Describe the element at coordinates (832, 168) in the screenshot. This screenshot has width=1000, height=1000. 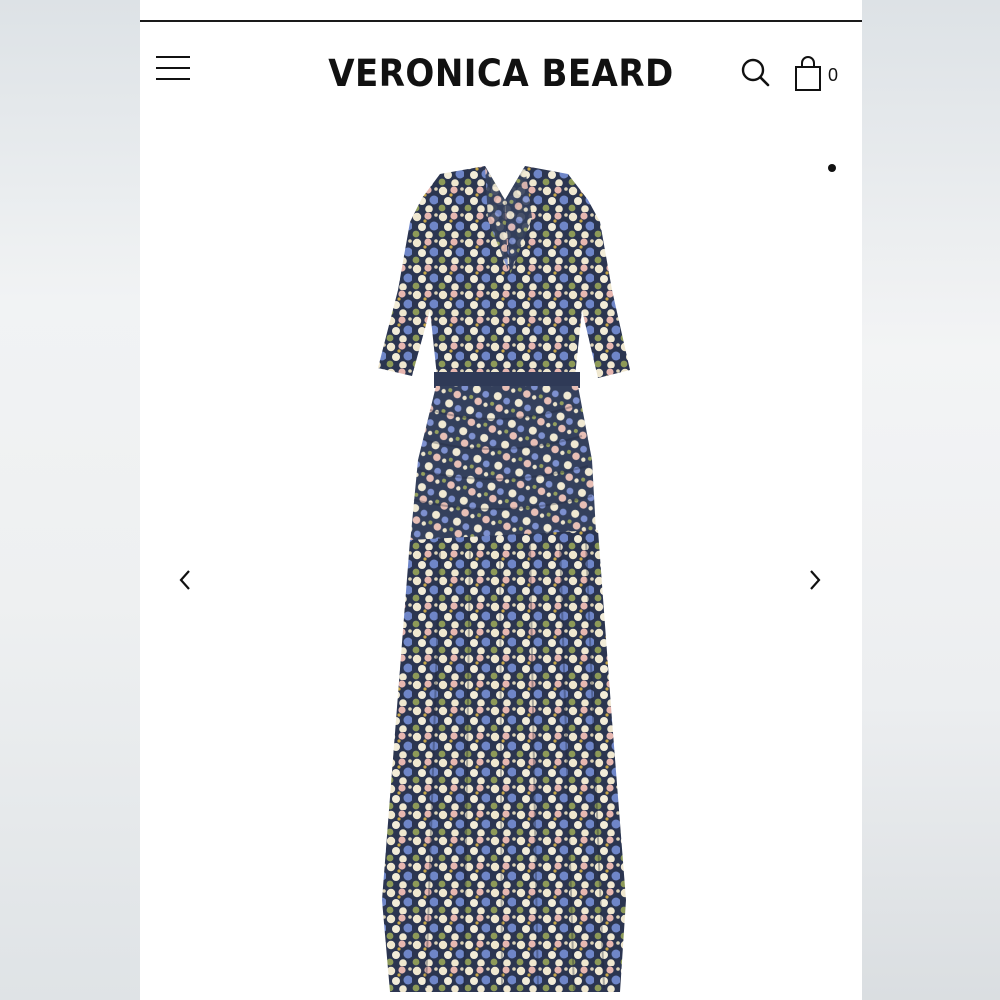
I see `carousel-dot-active` at that location.